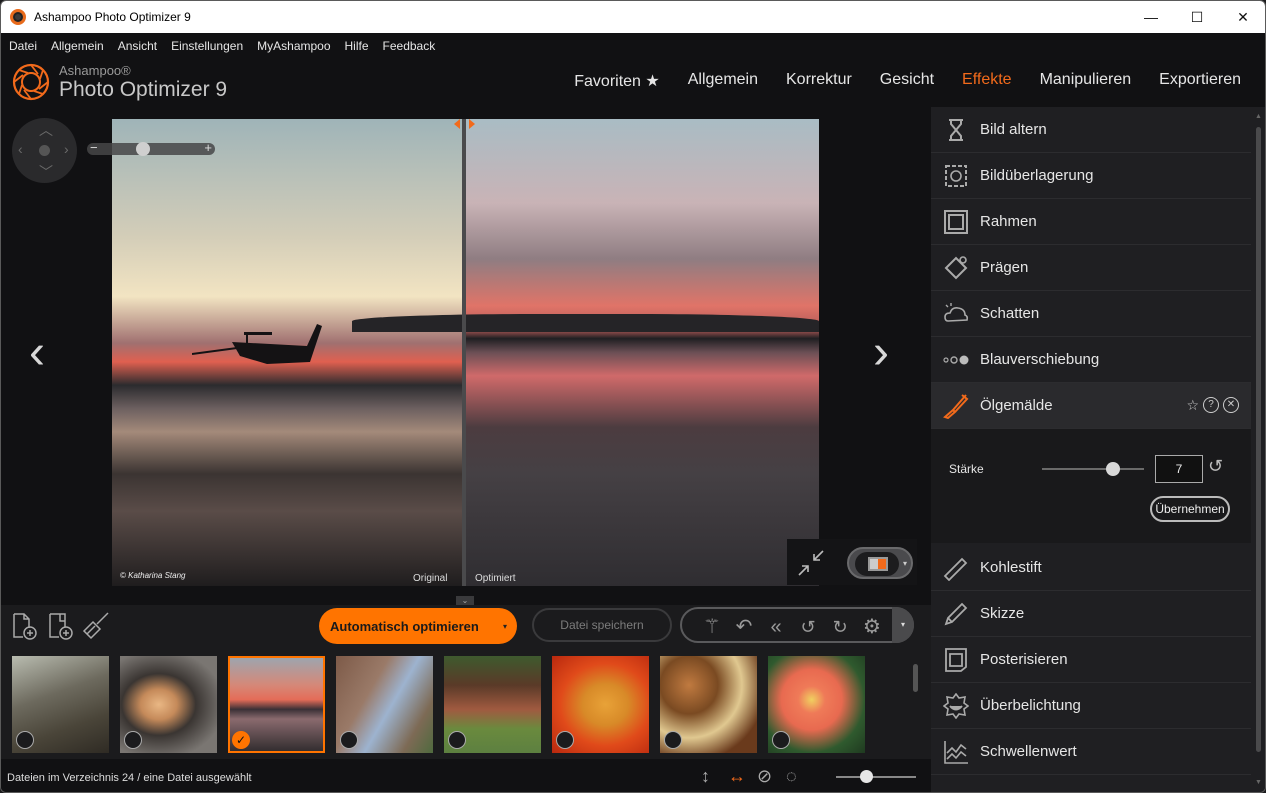 This screenshot has width=1266, height=793. What do you see at coordinates (276, 704) in the screenshot?
I see `thumbnail-selected: ✓` at bounding box center [276, 704].